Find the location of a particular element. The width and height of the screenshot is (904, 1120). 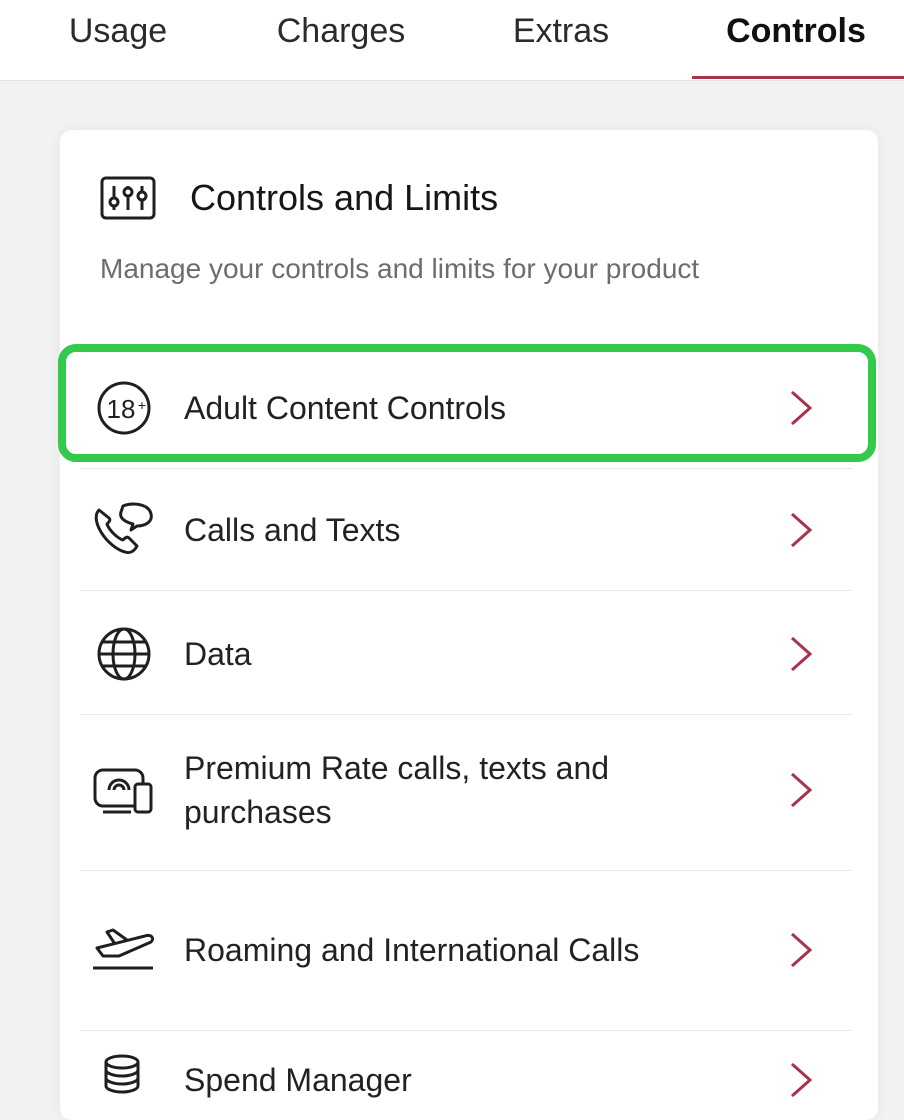

active-tab-indicator is located at coordinates (798, 77).